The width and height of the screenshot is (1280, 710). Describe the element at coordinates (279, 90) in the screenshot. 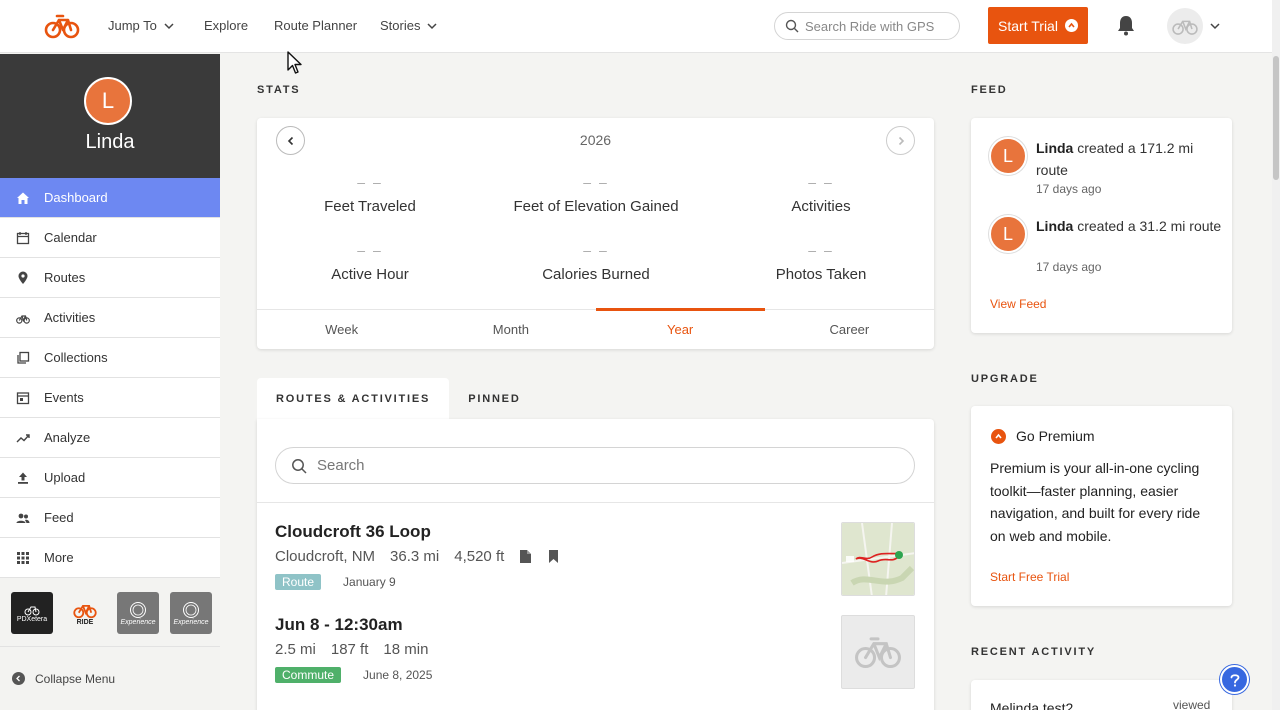

I see `stats-title: STATS` at that location.